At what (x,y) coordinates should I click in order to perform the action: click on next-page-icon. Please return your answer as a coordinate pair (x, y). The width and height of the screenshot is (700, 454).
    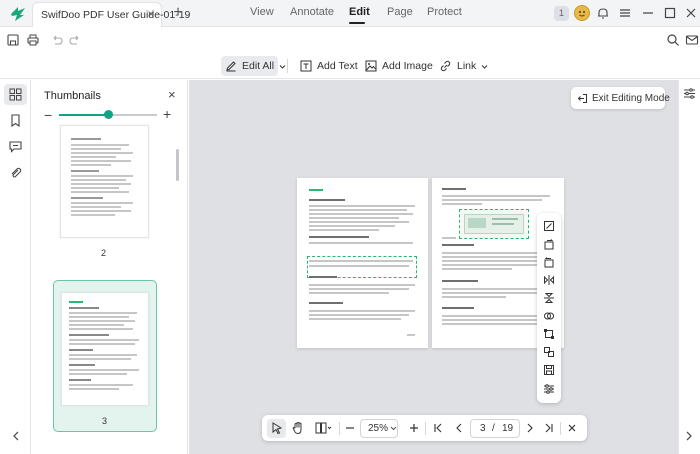
    Looking at the image, I should click on (530, 428).